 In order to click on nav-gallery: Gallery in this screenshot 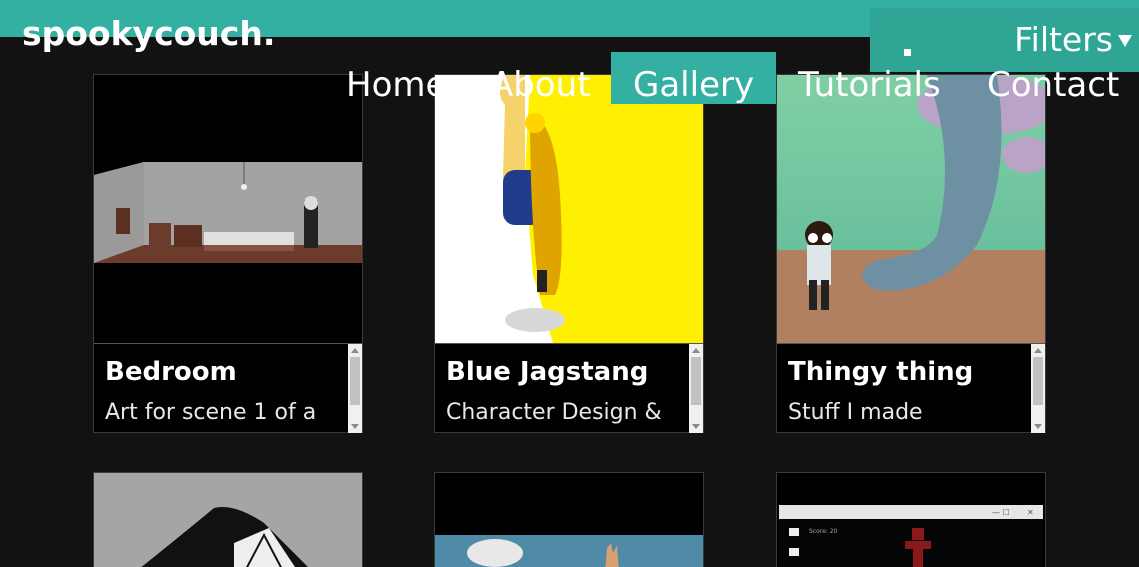, I will do `click(694, 78)`.